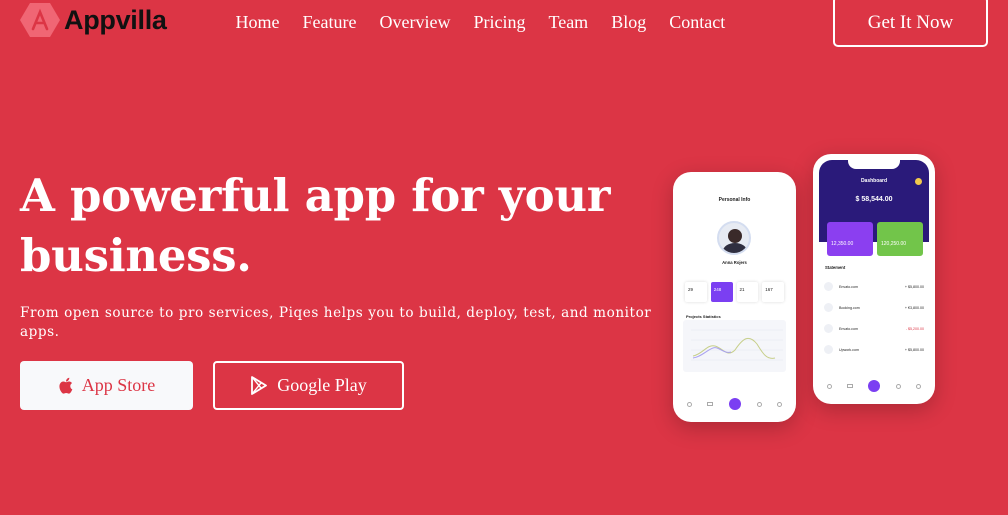 The image size is (1008, 515). What do you see at coordinates (910, 23) in the screenshot?
I see `get-it-now-button: Get It Now` at bounding box center [910, 23].